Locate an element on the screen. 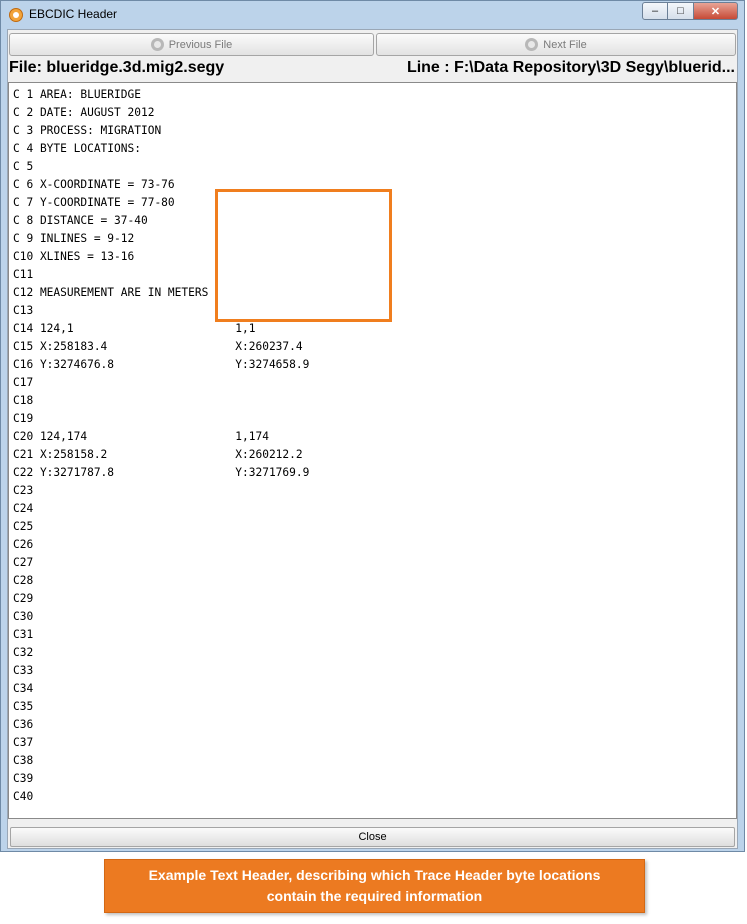 The width and height of the screenshot is (747, 924). header-line: C20 124,174 1,174 is located at coordinates (141, 436).